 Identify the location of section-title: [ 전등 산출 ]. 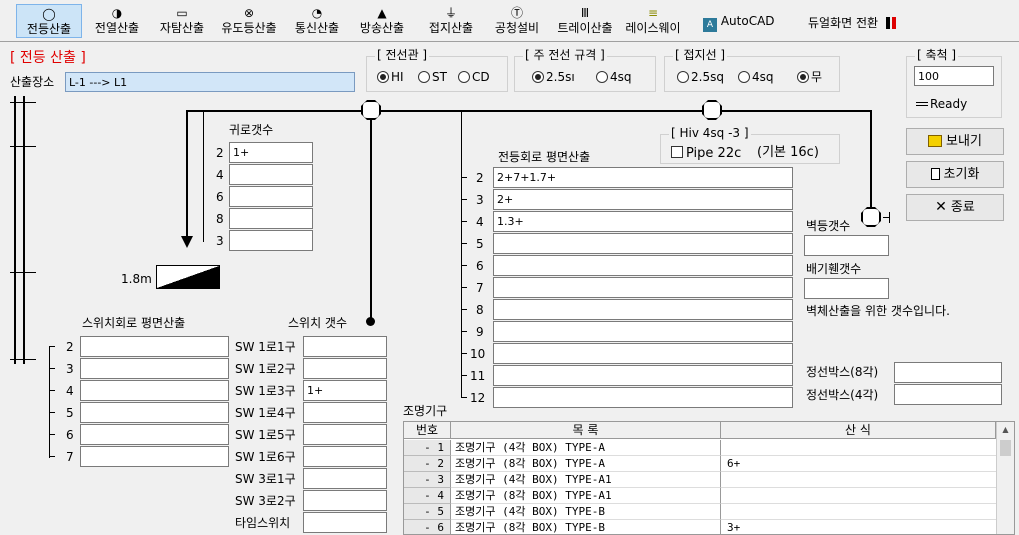
(48, 58).